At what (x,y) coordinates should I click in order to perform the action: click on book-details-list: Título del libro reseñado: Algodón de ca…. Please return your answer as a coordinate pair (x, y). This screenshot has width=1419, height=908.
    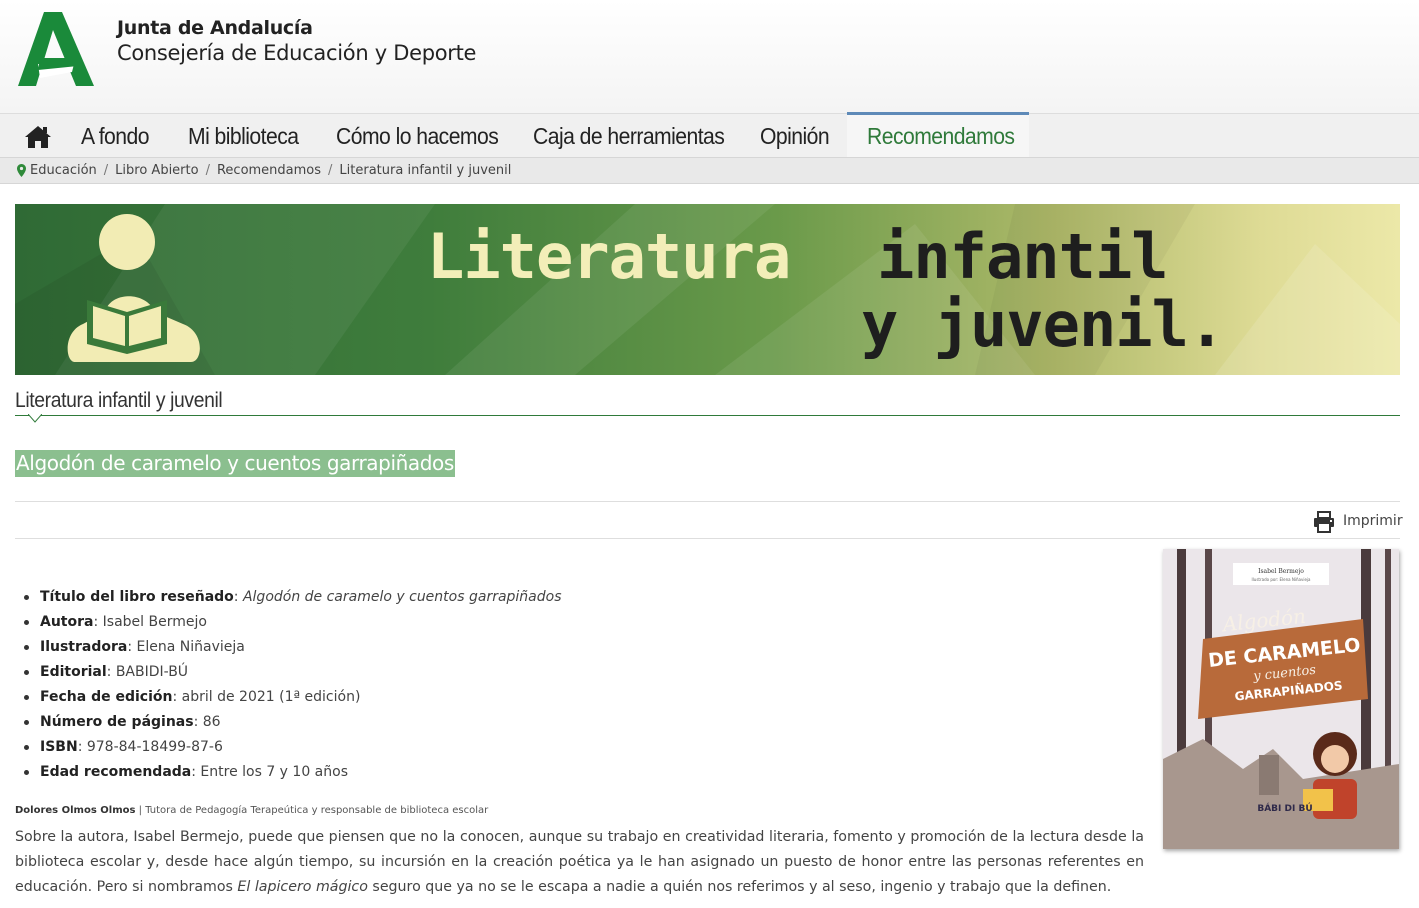
    Looking at the image, I should click on (292, 686).